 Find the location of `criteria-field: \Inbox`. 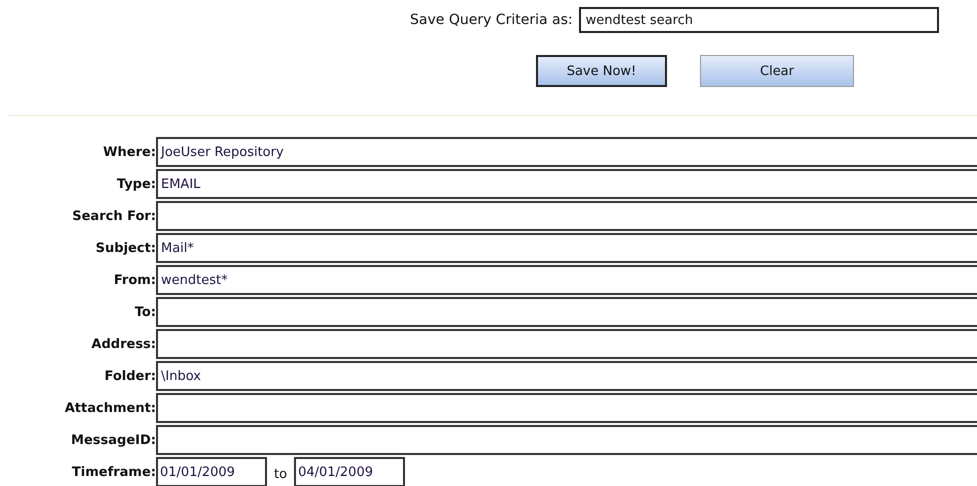

criteria-field: \Inbox is located at coordinates (566, 376).